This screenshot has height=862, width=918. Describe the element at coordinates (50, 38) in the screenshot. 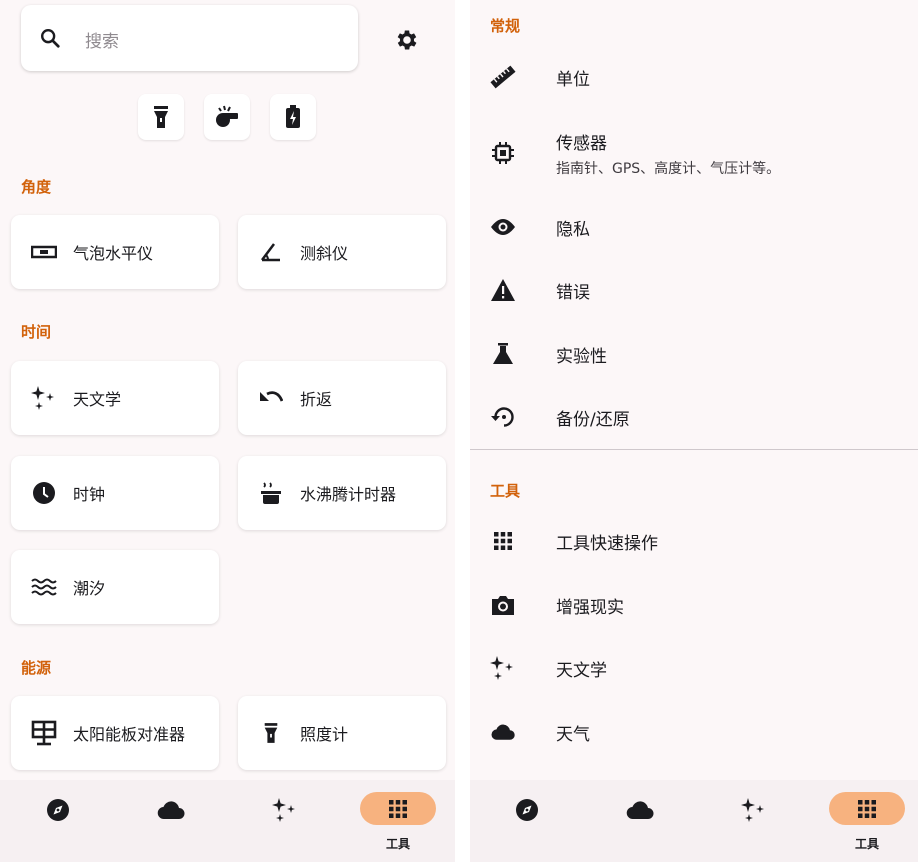

I see `search-icon` at that location.